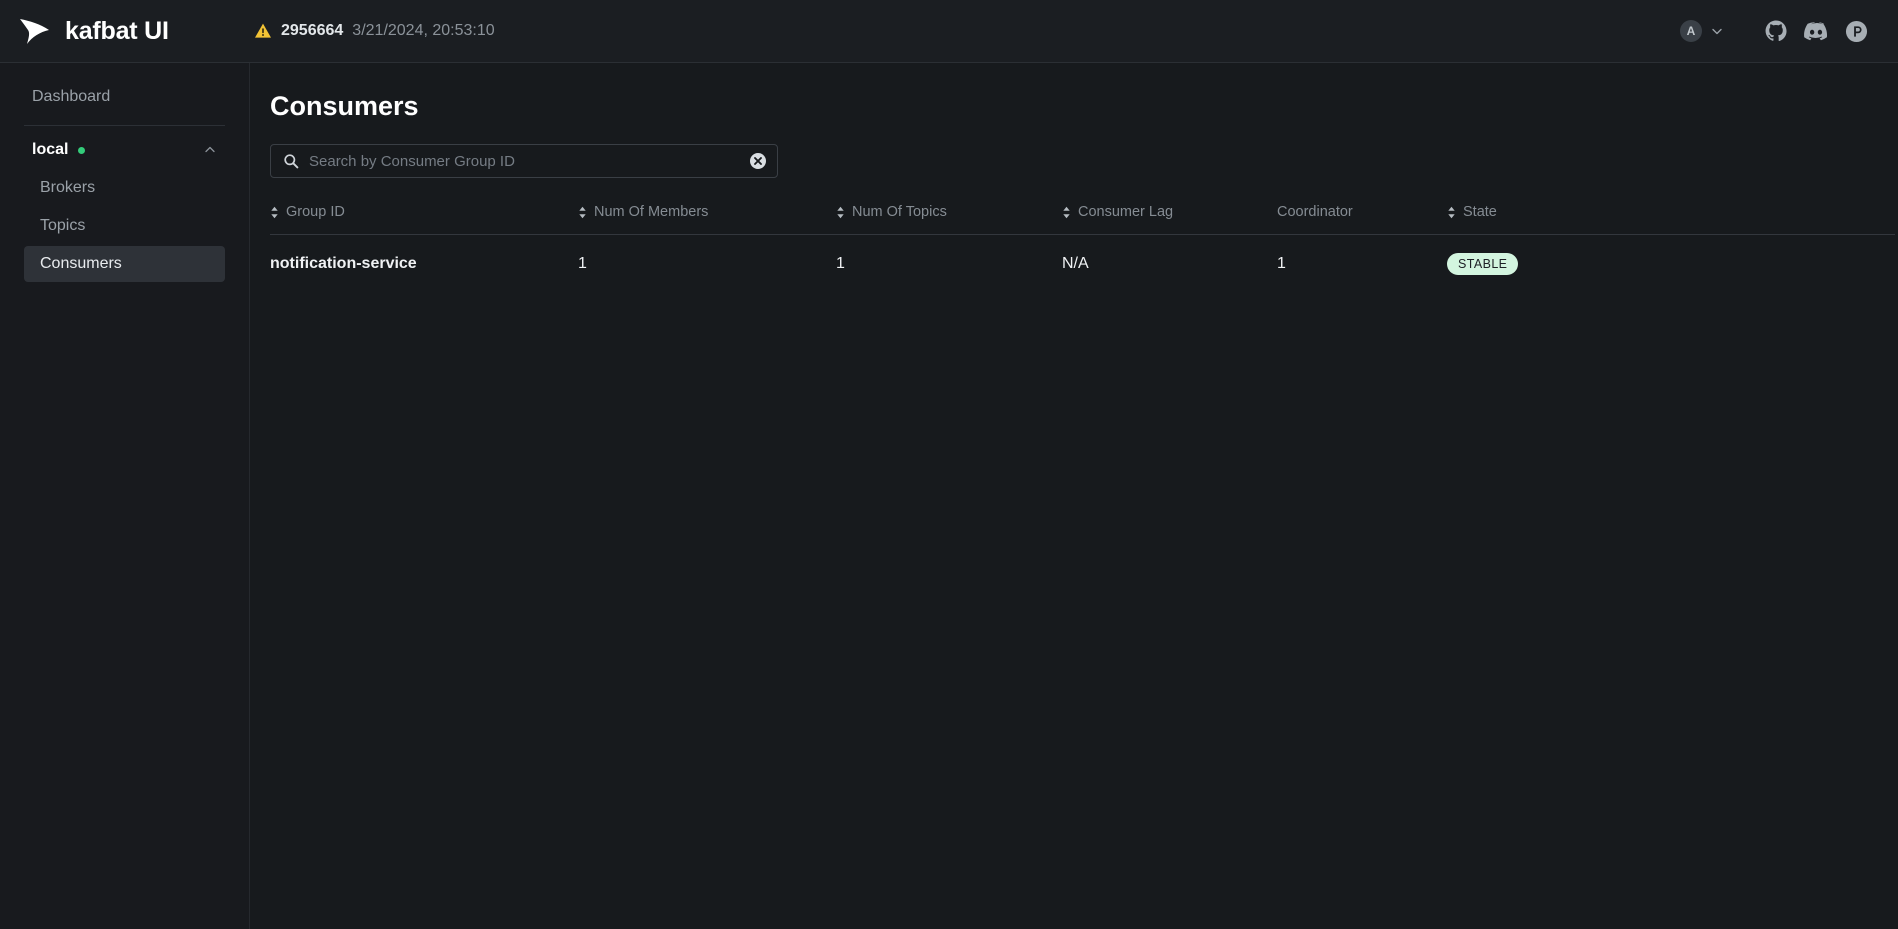 The height and width of the screenshot is (929, 1898). I want to click on clear-circle-icon, so click(758, 161).